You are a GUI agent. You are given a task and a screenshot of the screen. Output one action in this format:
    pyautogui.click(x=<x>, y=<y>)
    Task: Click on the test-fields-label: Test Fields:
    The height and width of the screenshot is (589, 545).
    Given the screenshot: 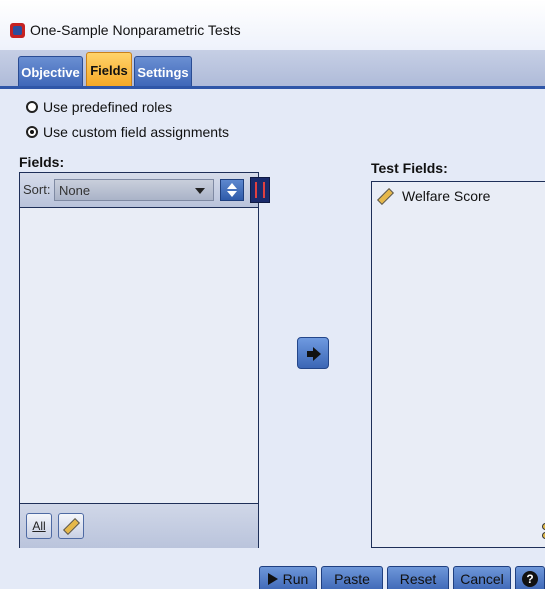 What is the action you would take?
    pyautogui.click(x=409, y=168)
    